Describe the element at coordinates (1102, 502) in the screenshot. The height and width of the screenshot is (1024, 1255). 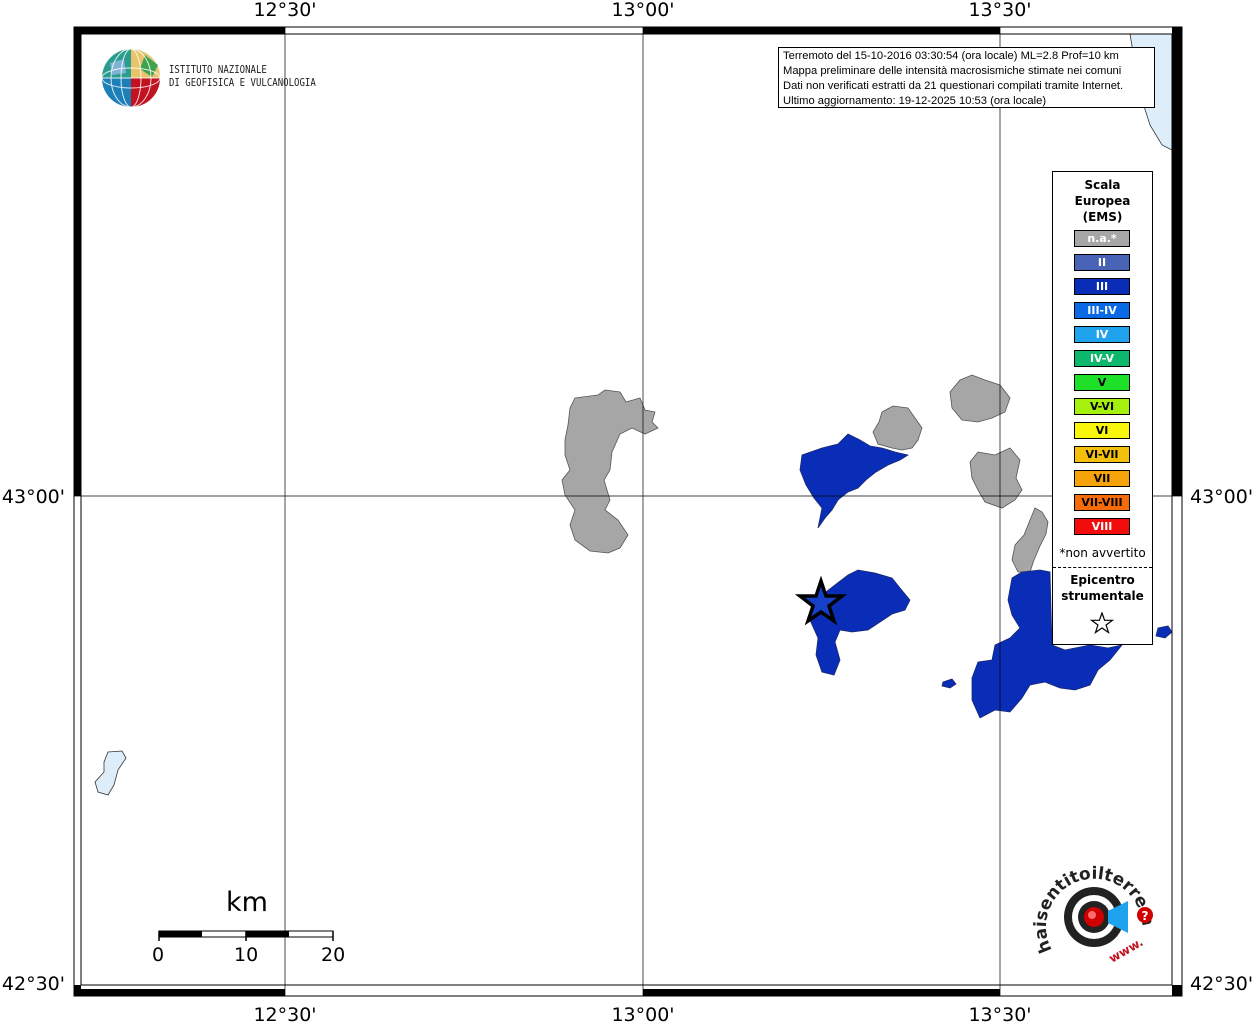
I see `legend-swatch: VII-VIII` at that location.